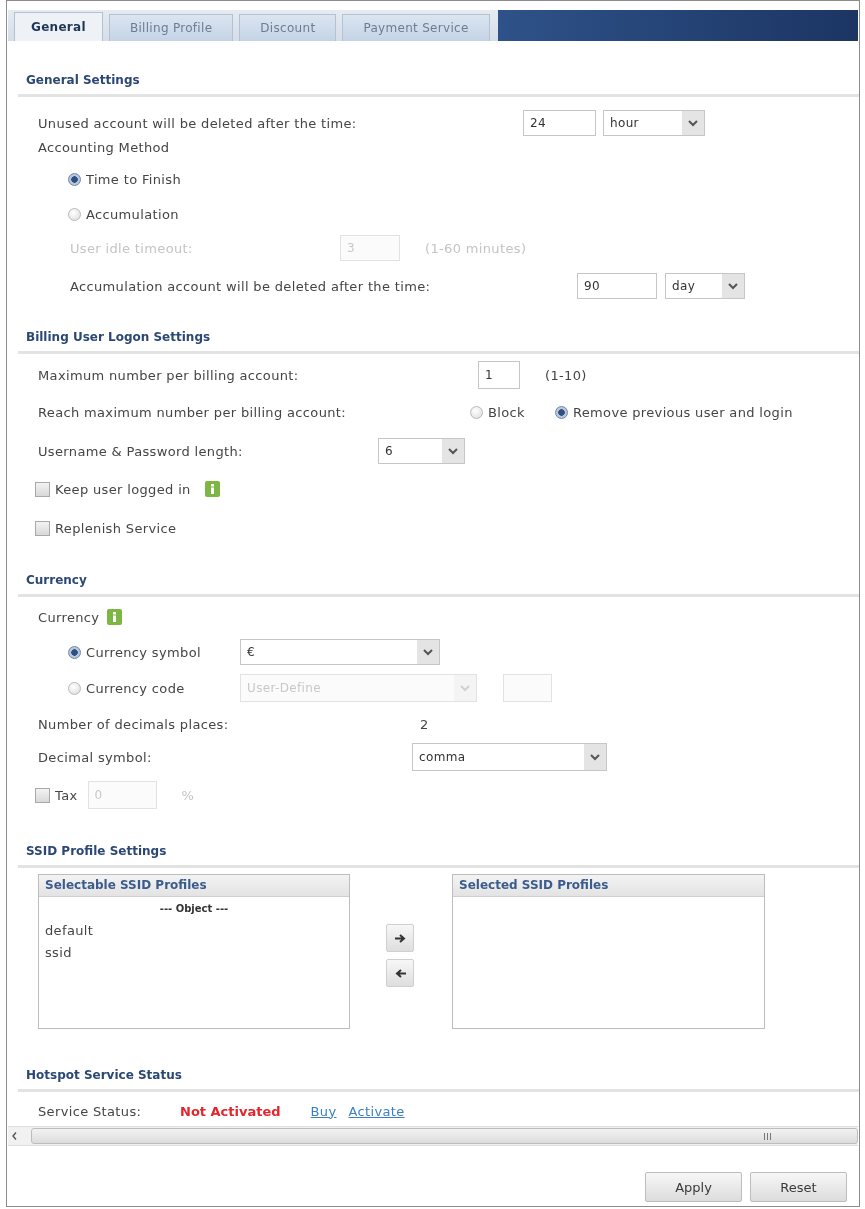 This screenshot has height=1209, width=865. I want to click on unit-select: hour, so click(654, 123).